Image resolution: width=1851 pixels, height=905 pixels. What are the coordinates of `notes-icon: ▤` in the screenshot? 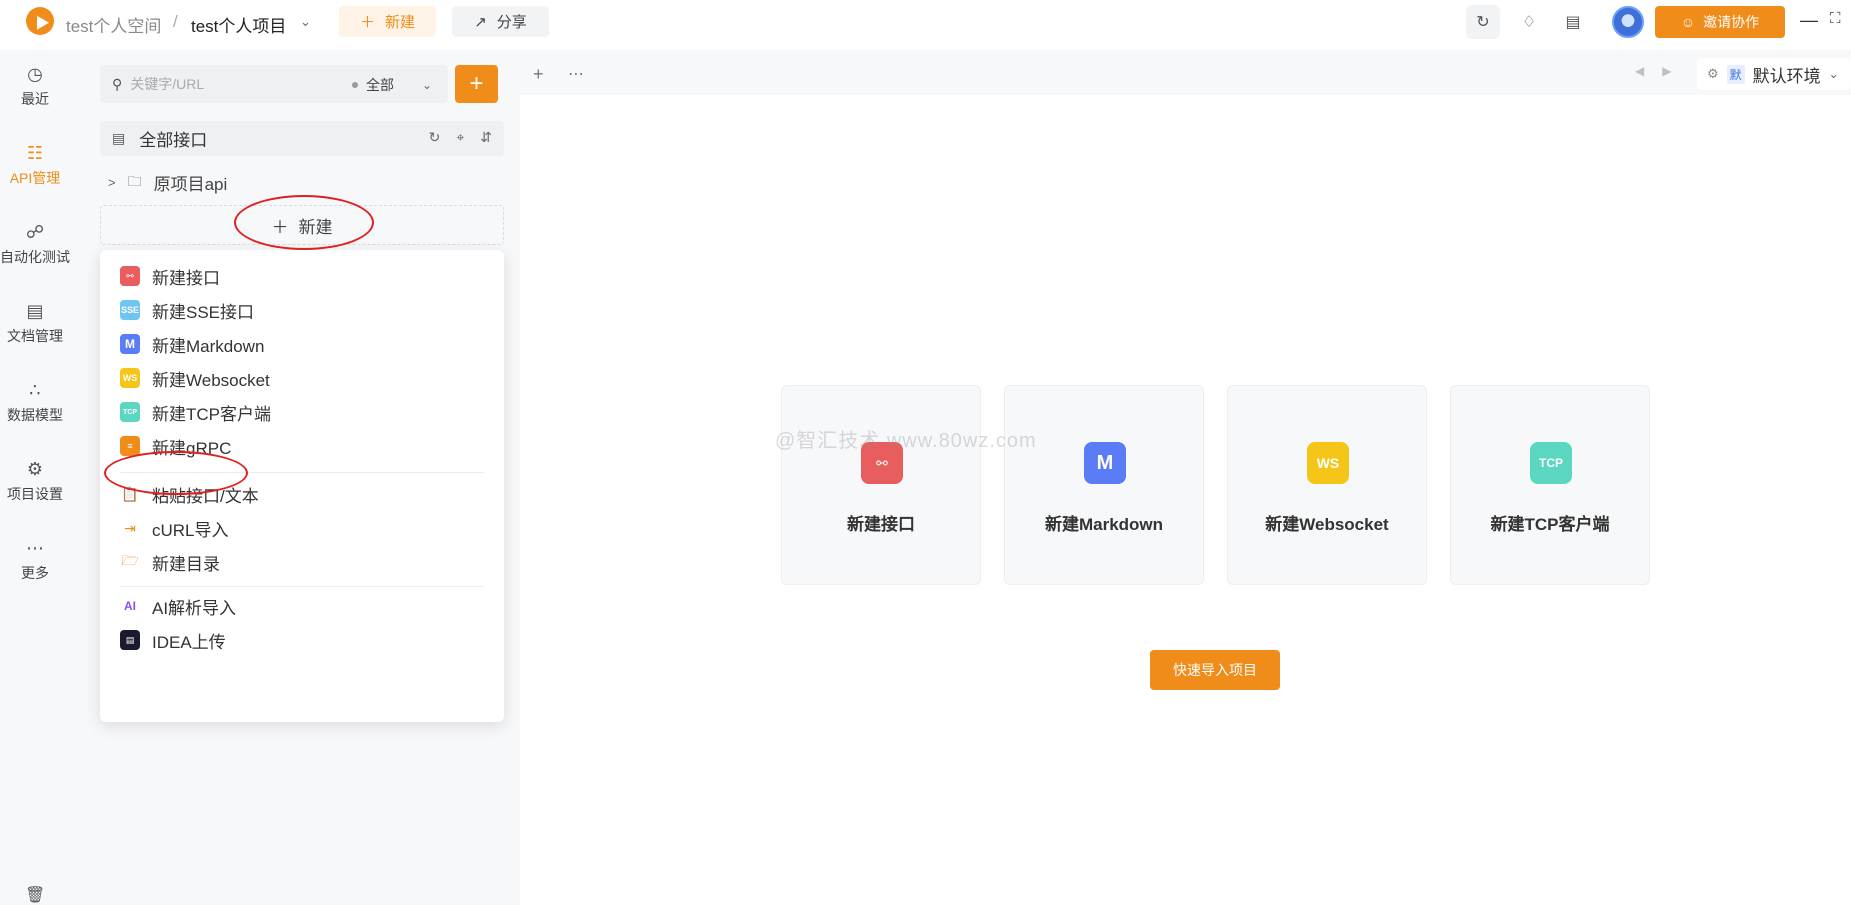 It's located at (1573, 22).